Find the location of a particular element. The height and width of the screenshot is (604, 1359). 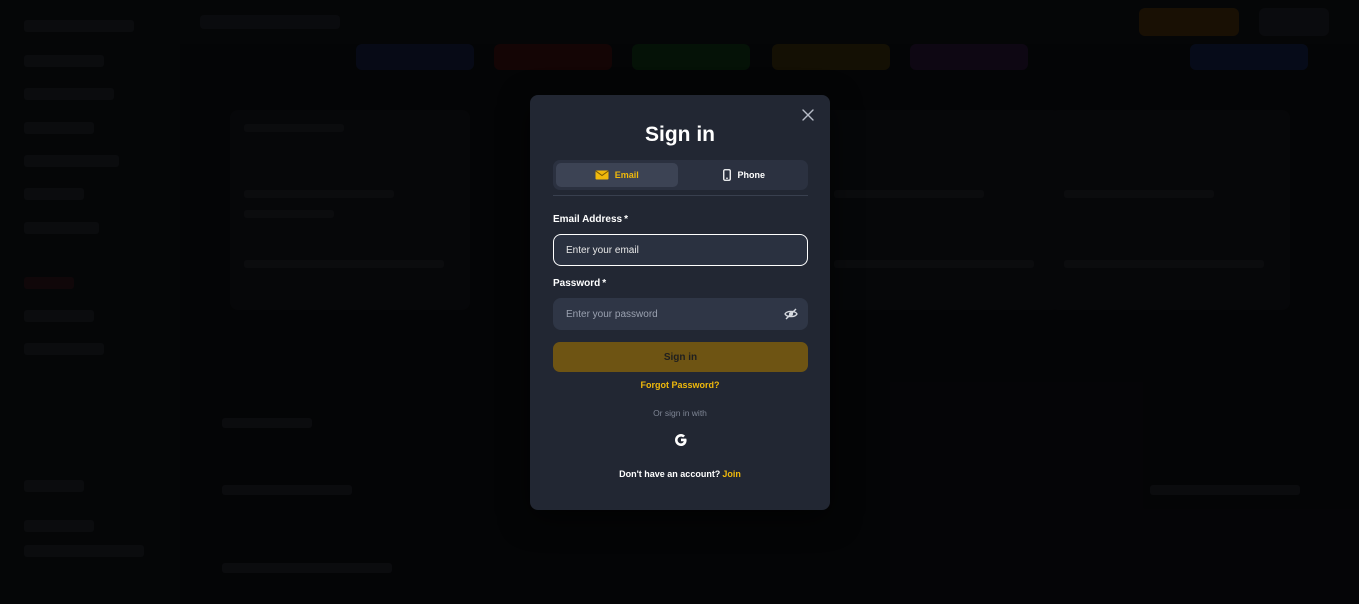

tab-email: Email is located at coordinates (617, 175).